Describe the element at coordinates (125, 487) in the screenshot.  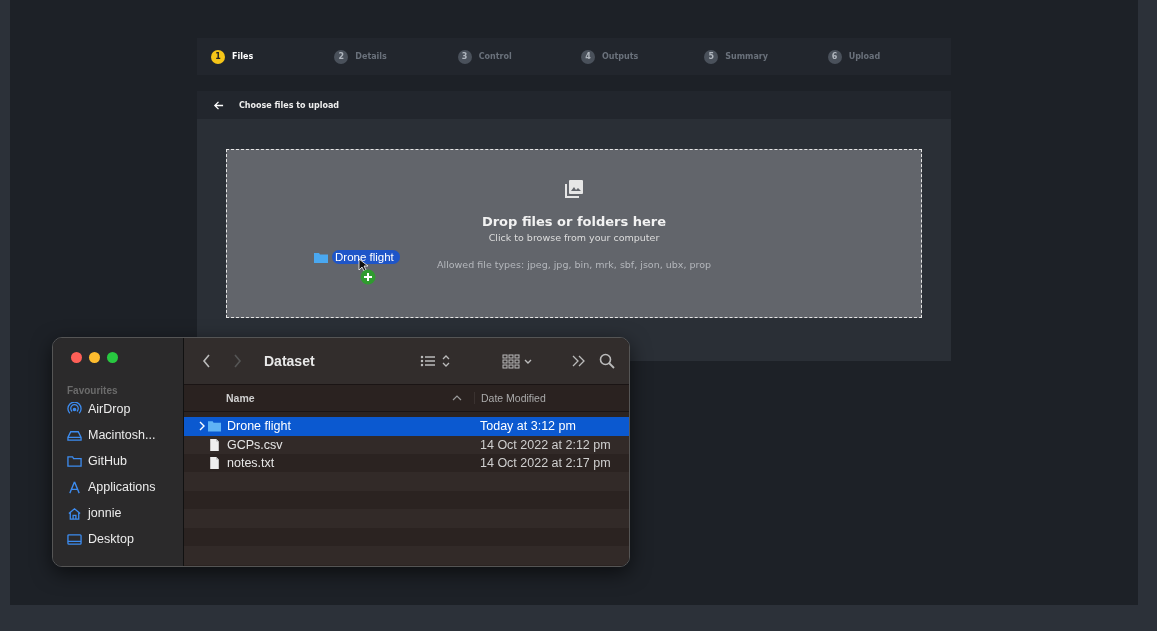
I see `sidebar-item: Applications` at that location.